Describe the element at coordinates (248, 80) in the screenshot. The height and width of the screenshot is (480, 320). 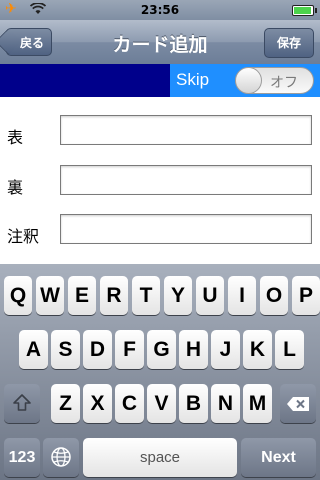
I see `toggle-knob` at that location.